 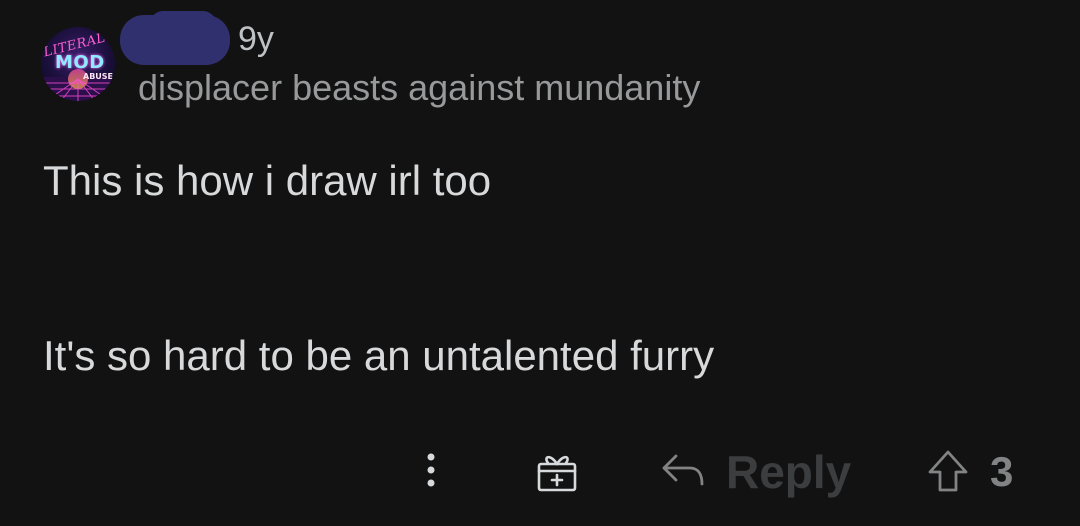 I want to click on avatar-text-abuse: ABUSE, so click(x=98, y=76).